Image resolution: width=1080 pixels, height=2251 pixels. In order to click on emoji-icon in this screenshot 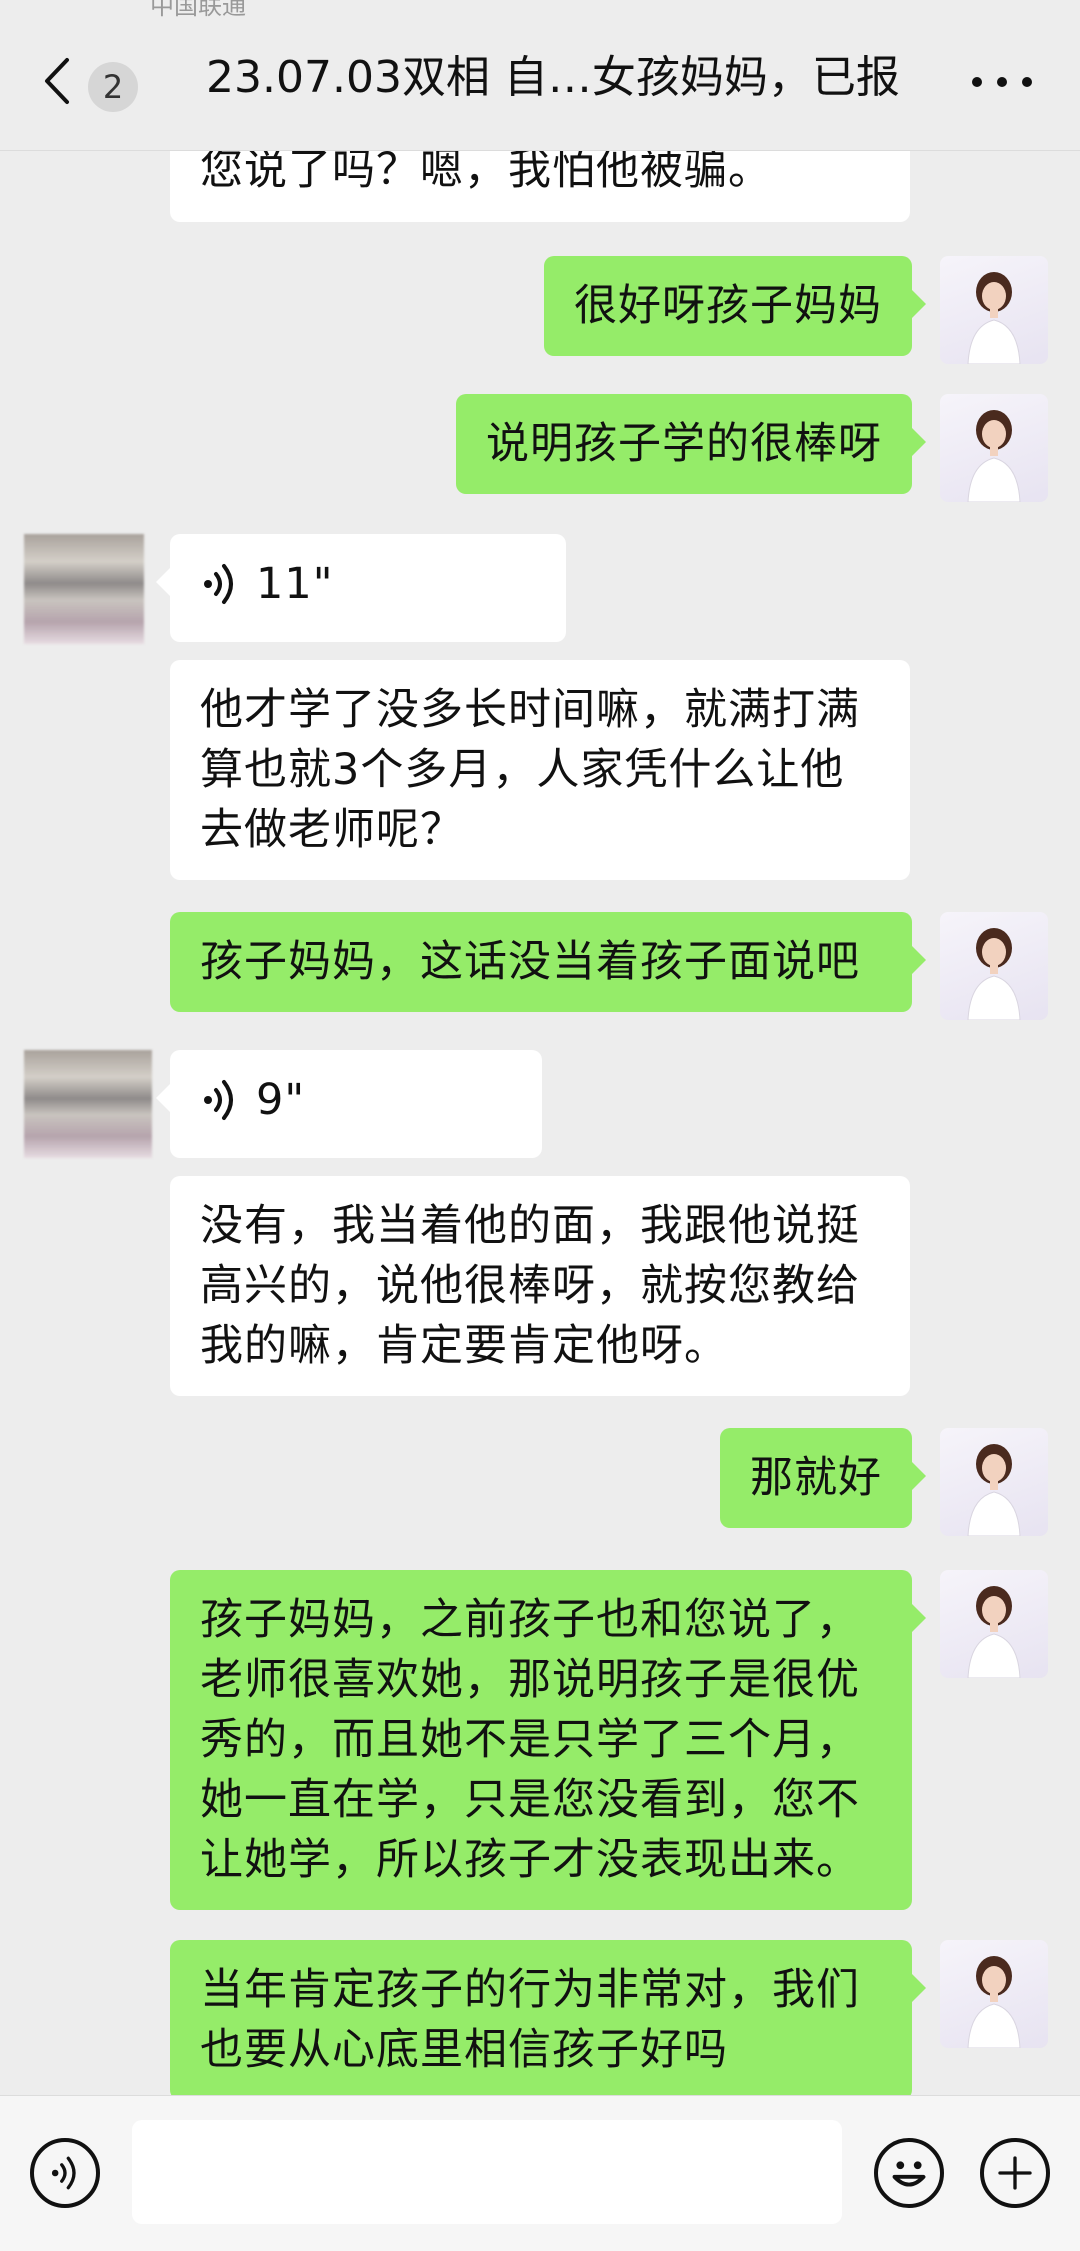, I will do `click(909, 2174)`.